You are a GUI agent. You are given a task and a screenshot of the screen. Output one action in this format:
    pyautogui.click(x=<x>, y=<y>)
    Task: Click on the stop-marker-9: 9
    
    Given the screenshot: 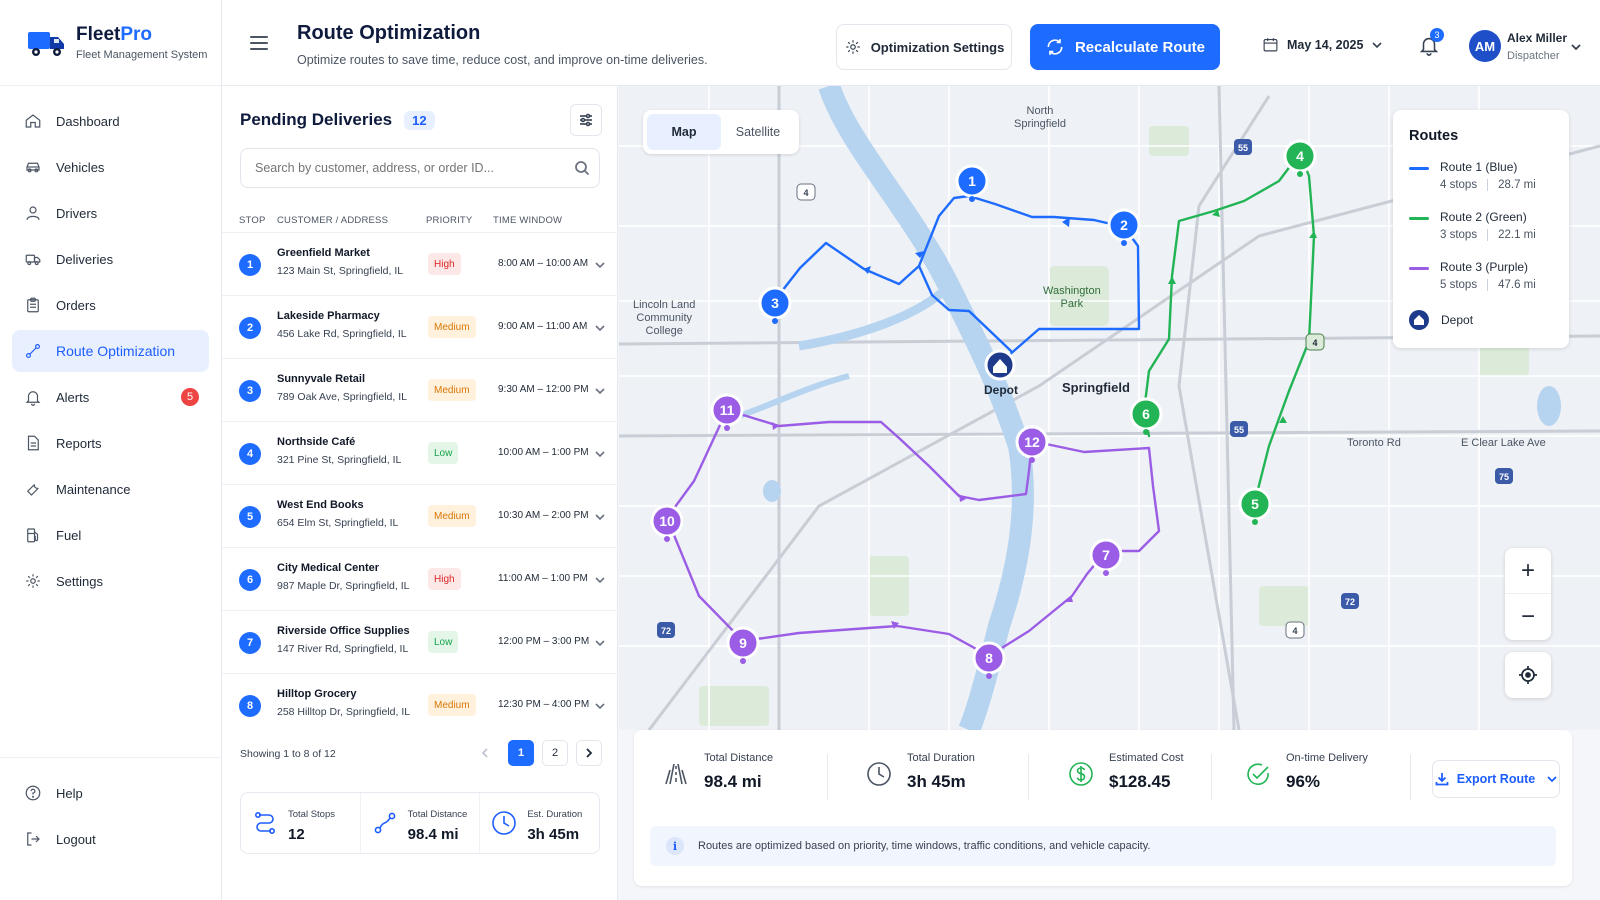 What is the action you would take?
    pyautogui.click(x=743, y=645)
    